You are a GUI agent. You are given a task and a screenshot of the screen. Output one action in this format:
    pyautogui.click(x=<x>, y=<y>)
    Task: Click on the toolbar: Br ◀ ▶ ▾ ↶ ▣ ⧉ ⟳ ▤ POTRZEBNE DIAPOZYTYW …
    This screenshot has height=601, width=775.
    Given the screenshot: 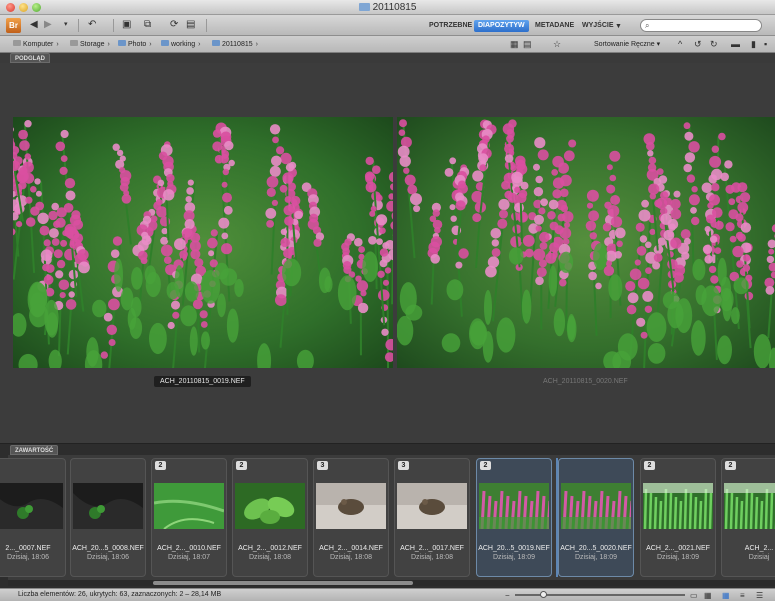 What is the action you would take?
    pyautogui.click(x=387, y=25)
    